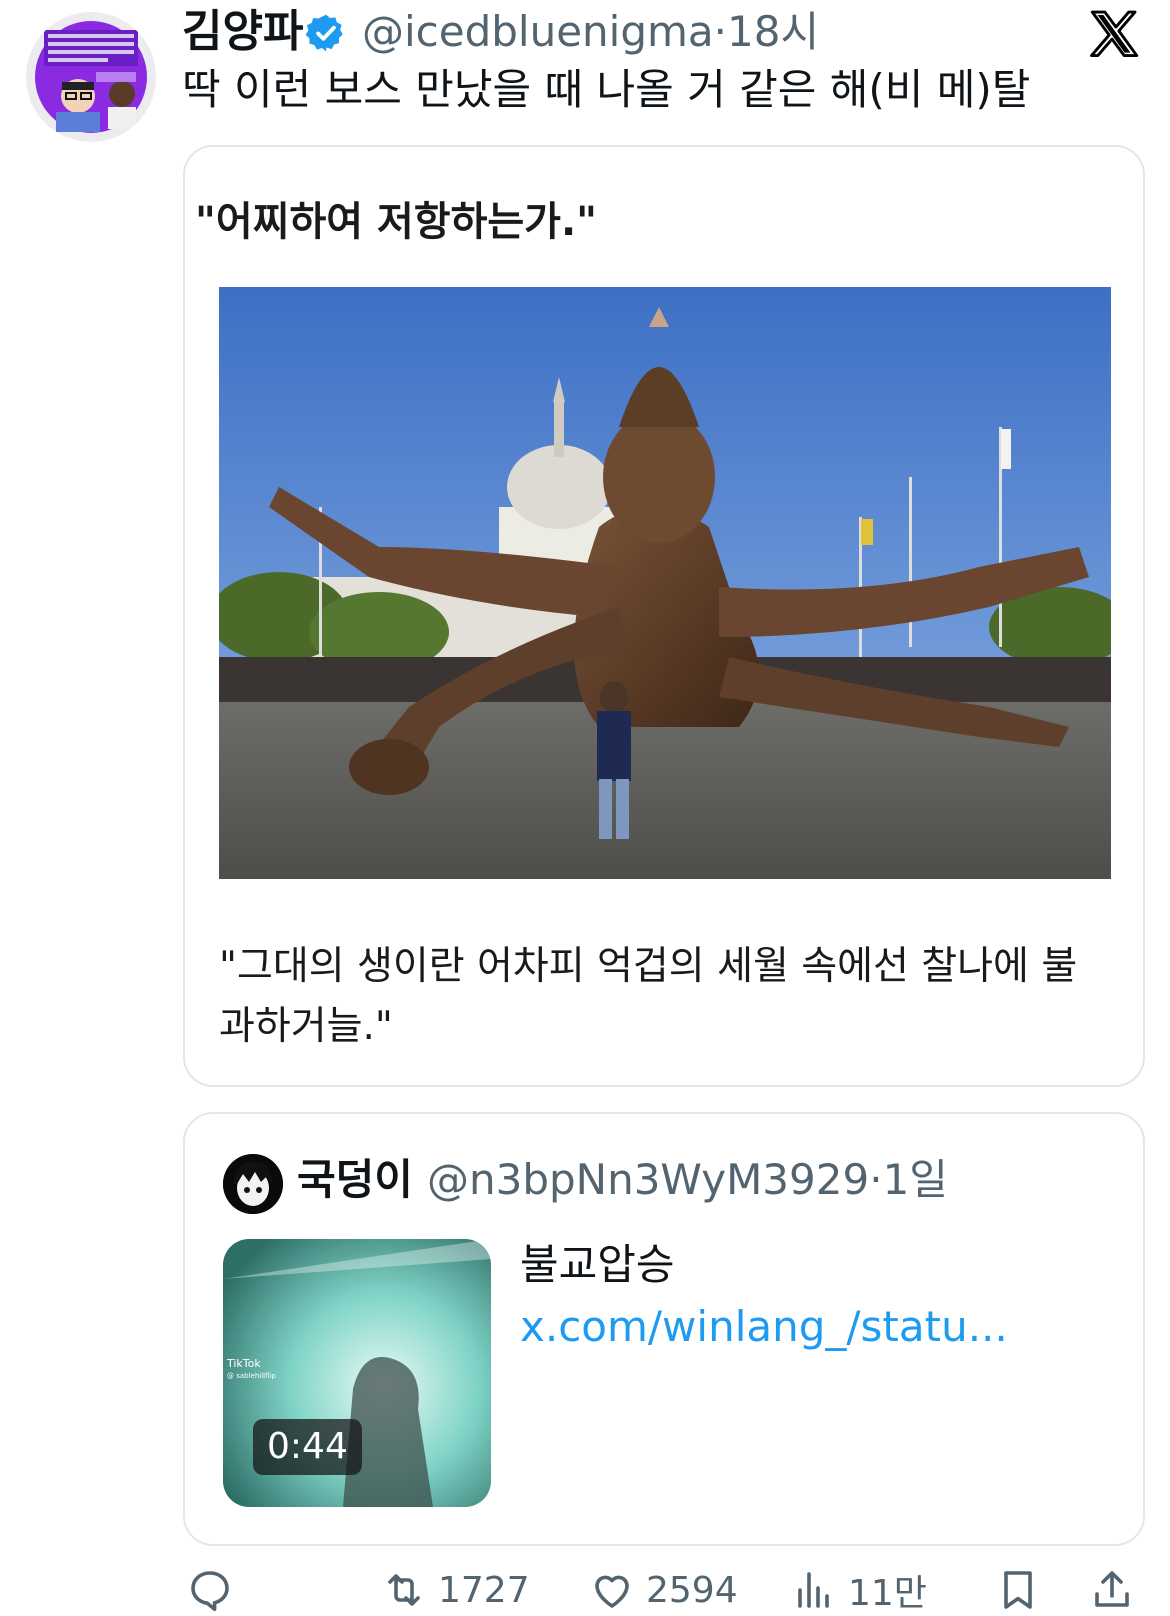 The width and height of the screenshot is (1170, 1616). I want to click on tweet-time: 18시, so click(773, 31).